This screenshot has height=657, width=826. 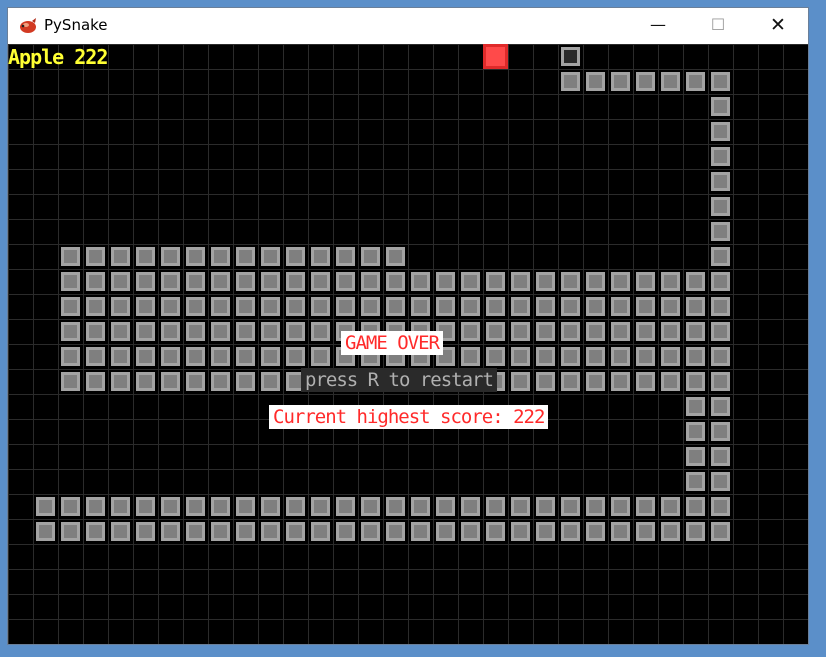 What do you see at coordinates (718, 26) in the screenshot?
I see `maximize-button: ☐` at bounding box center [718, 26].